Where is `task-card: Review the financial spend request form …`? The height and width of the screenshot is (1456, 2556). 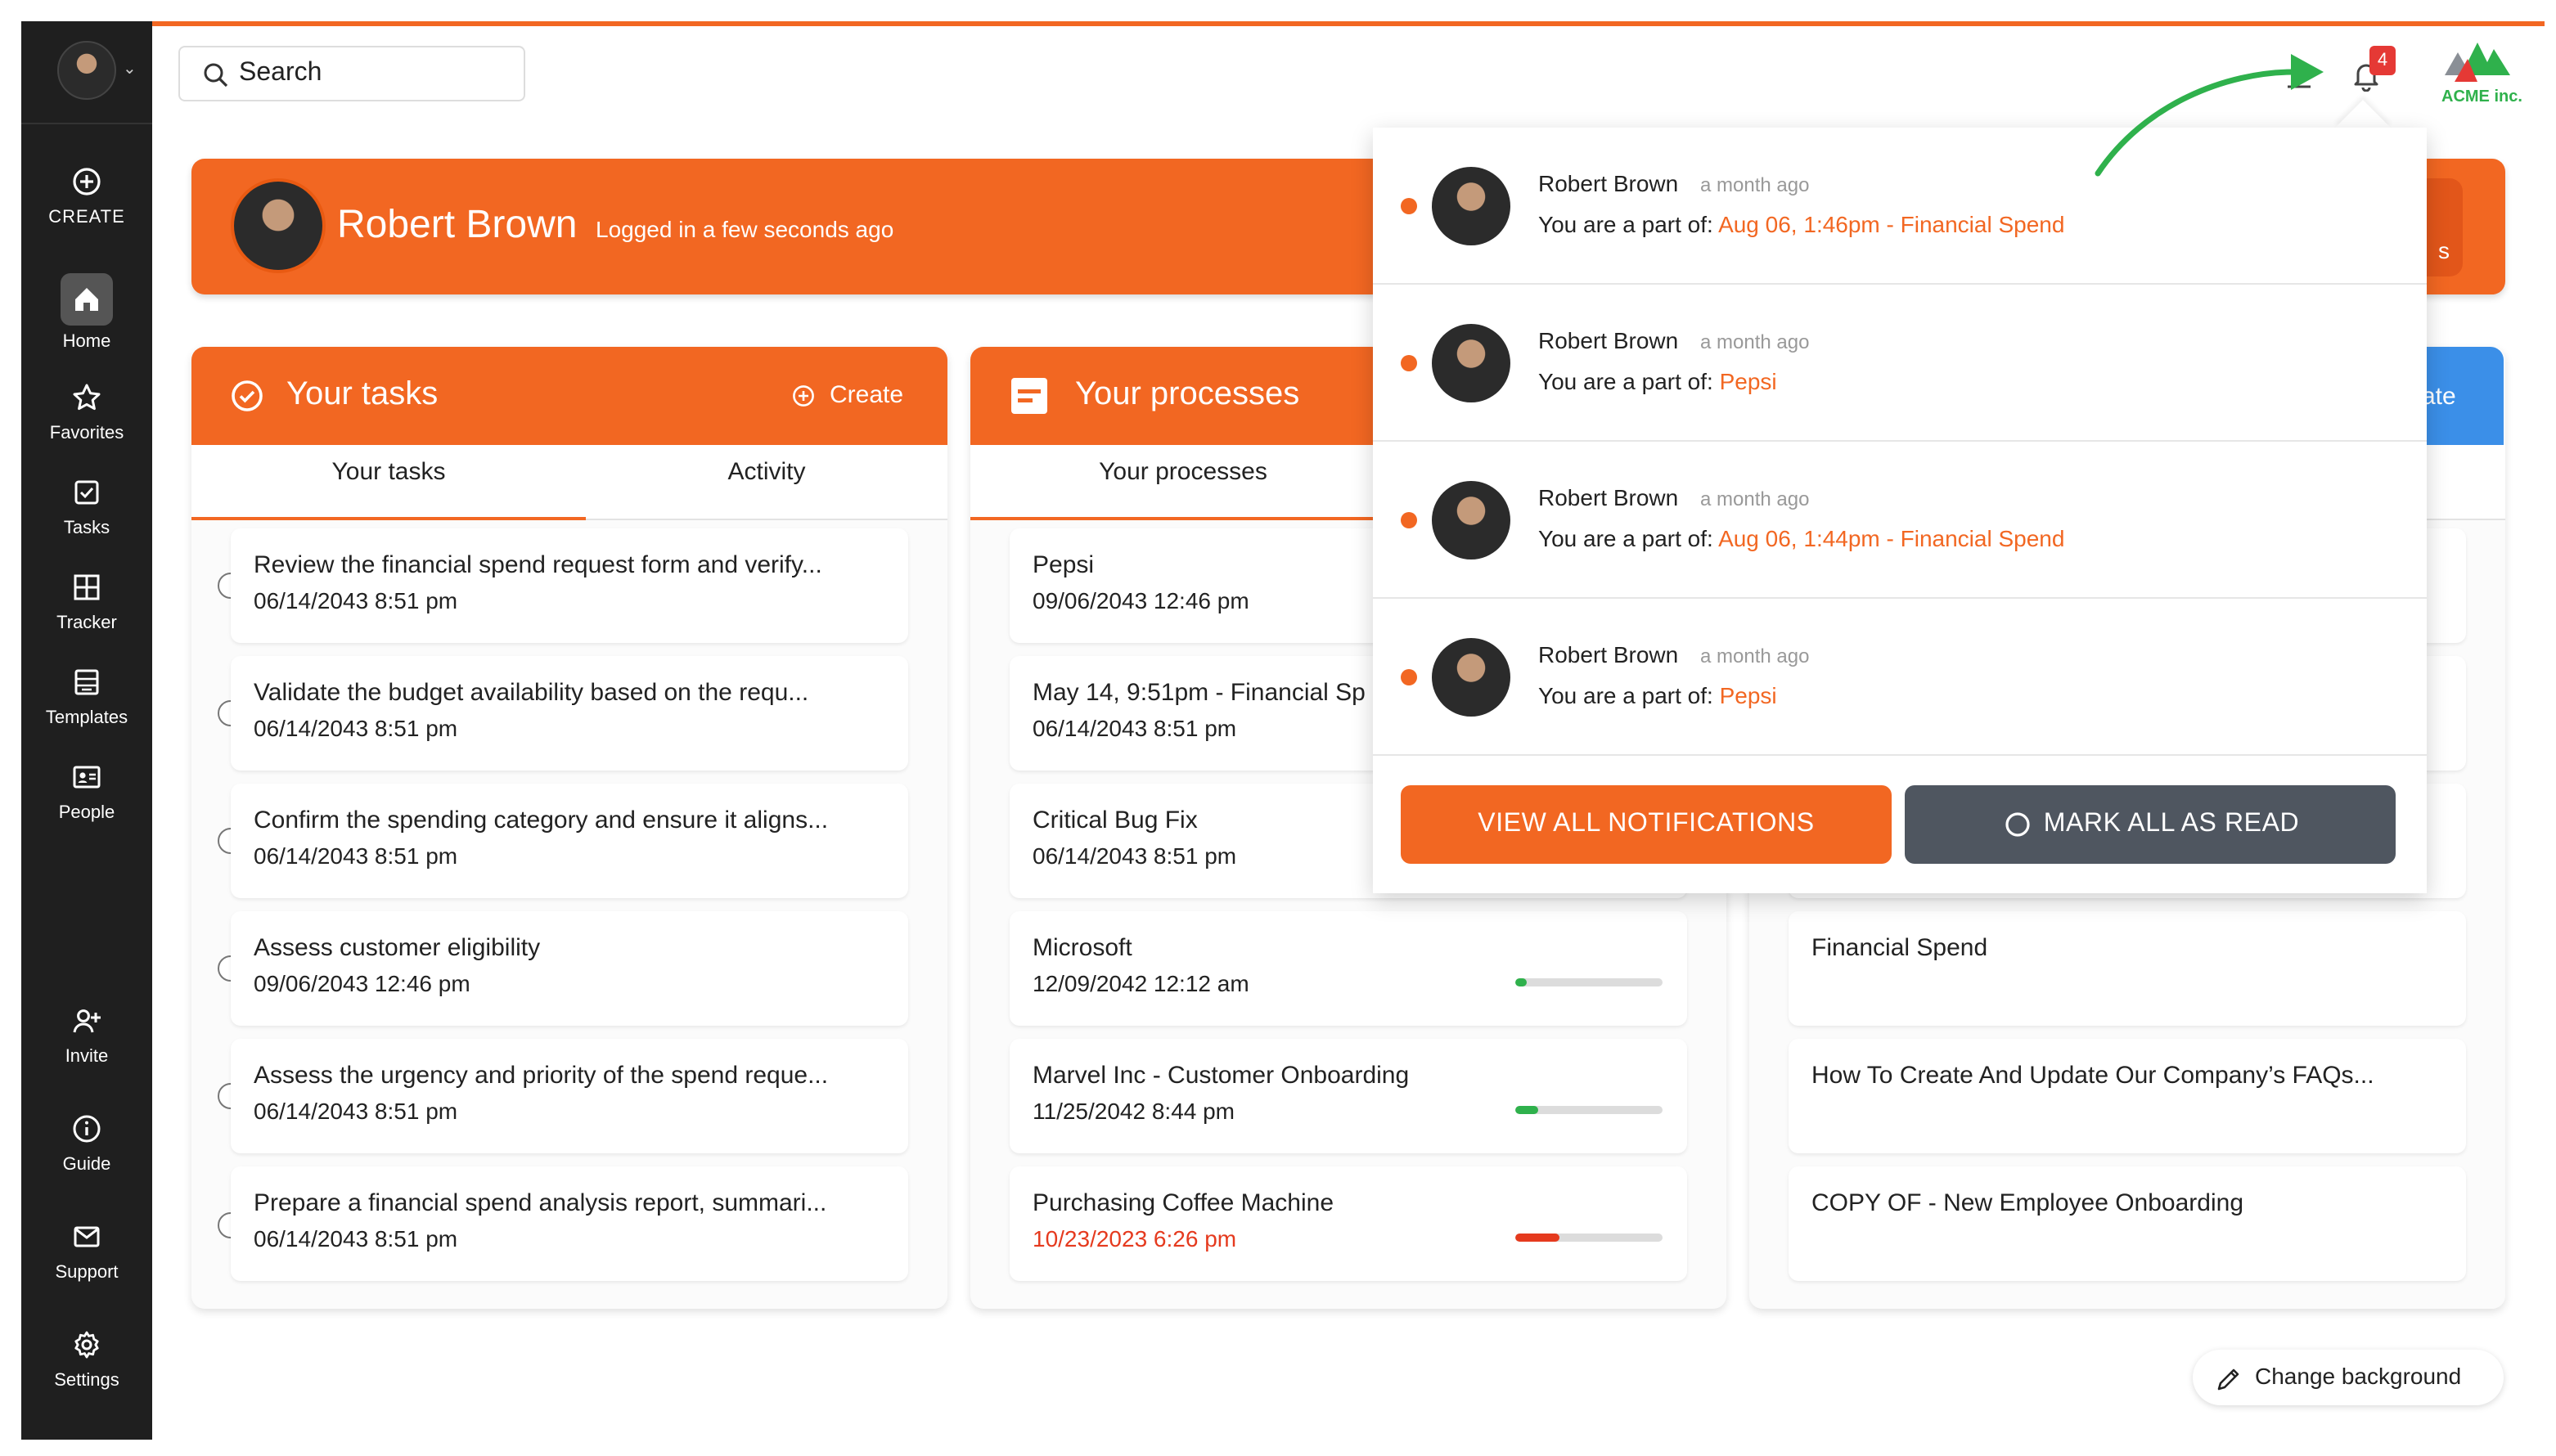 task-card: Review the financial spend request form … is located at coordinates (570, 586).